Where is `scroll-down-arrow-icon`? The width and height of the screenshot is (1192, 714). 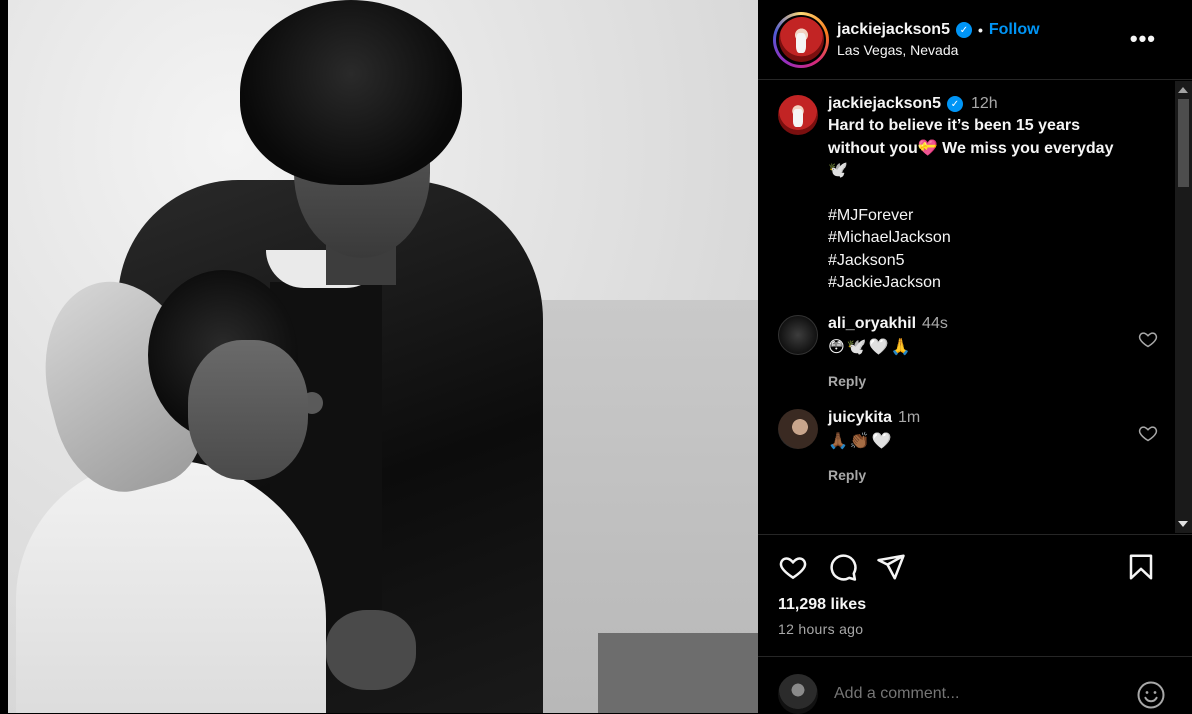 scroll-down-arrow-icon is located at coordinates (1183, 524).